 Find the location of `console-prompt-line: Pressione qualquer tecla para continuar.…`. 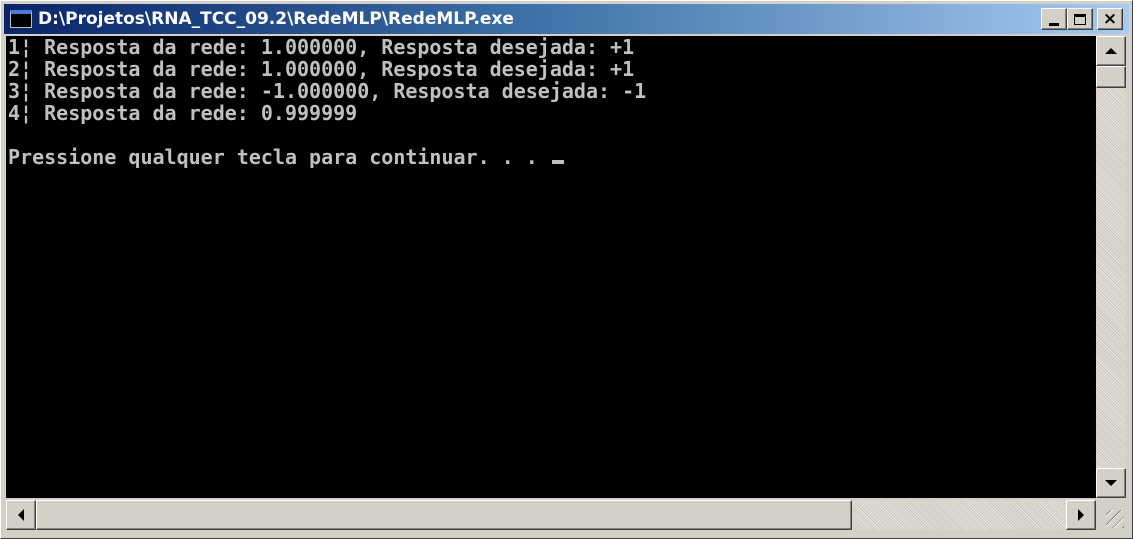

console-prompt-line: Pressione qualquer tecla para continuar.… is located at coordinates (552, 157).